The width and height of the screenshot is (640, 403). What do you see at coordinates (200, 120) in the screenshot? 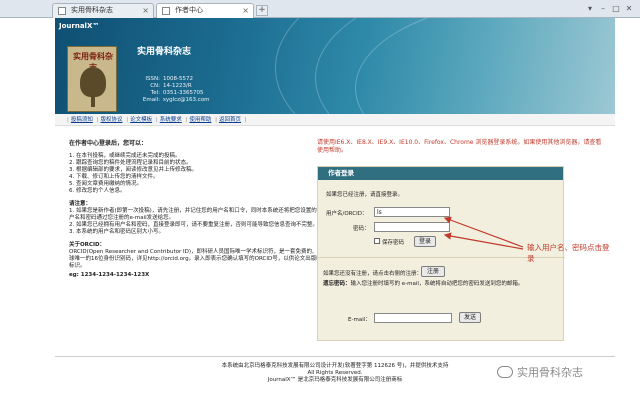
I see `nav-help: 使用帮助` at bounding box center [200, 120].